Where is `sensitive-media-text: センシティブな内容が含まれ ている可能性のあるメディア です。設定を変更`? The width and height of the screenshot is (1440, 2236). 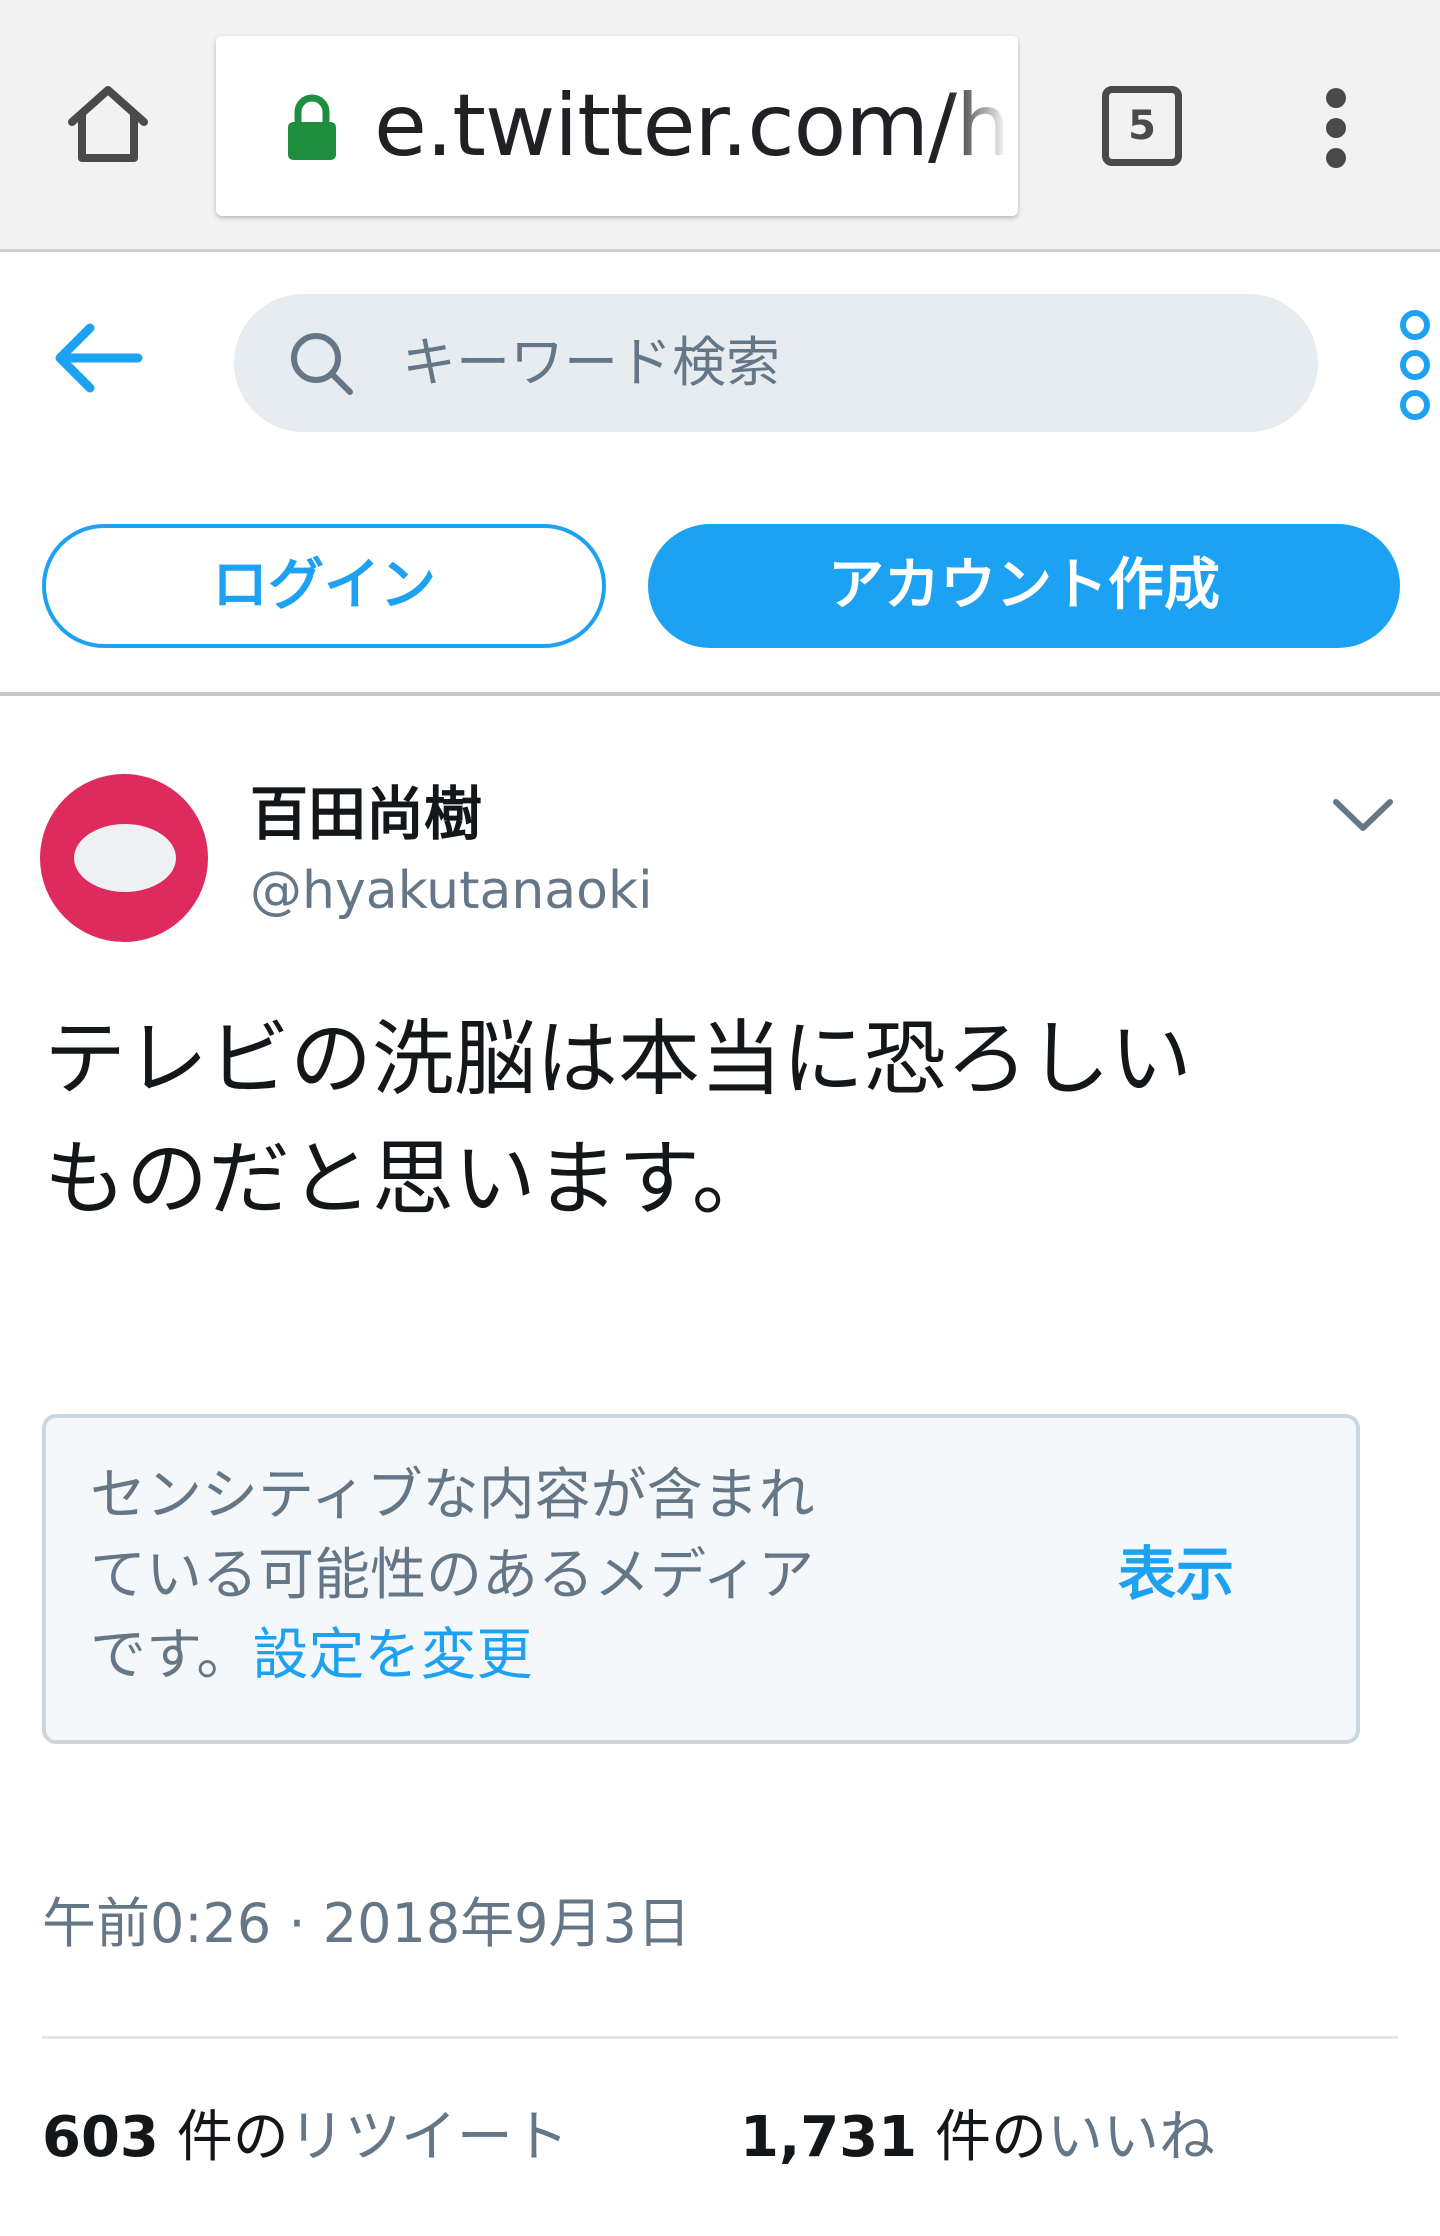
sensitive-media-text: センシティブな内容が含まれ ている可能性のあるメディア です。設定を変更 is located at coordinates (525, 1576).